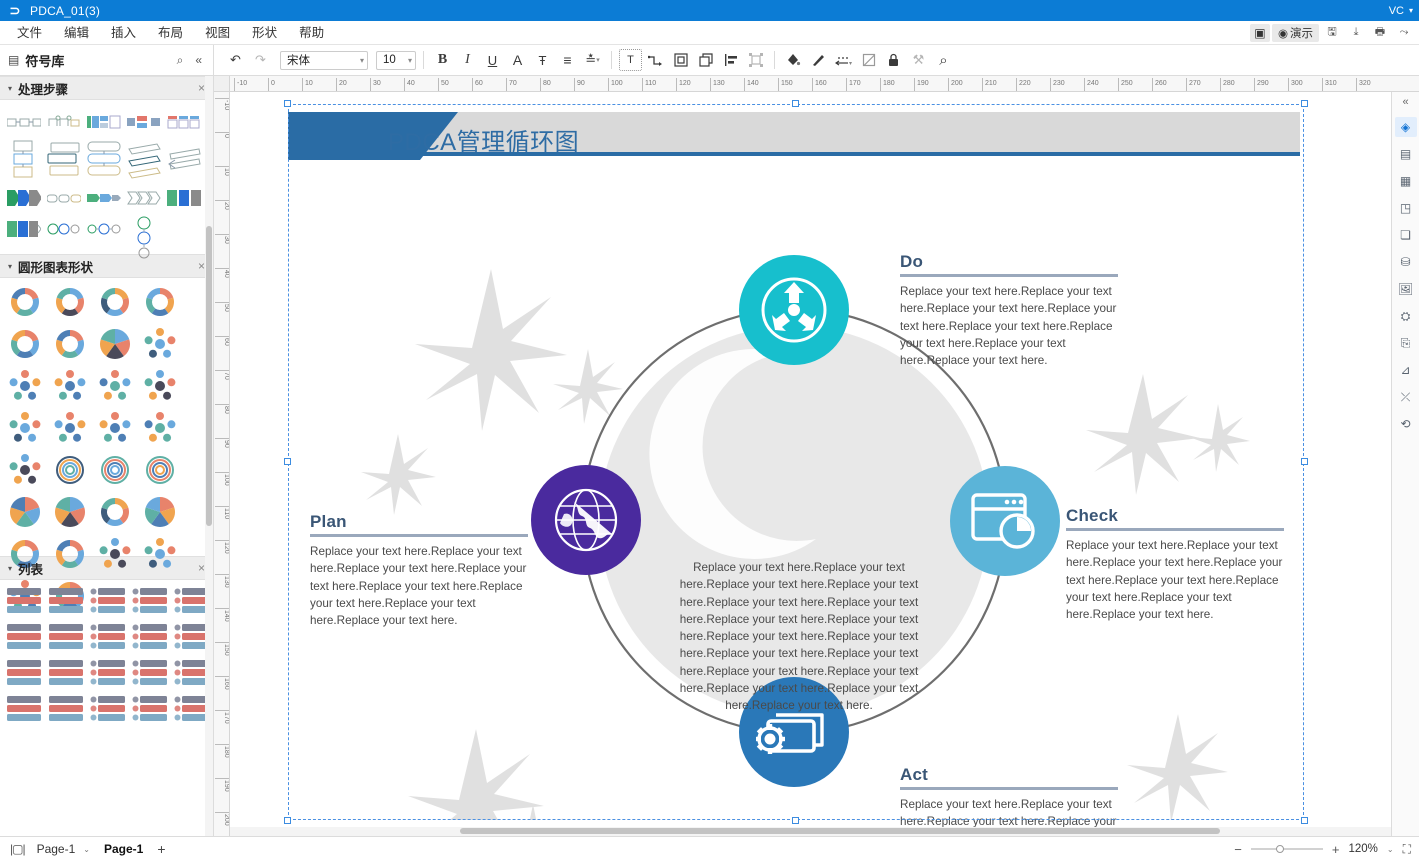 The image size is (1419, 861). Describe the element at coordinates (287, 461) in the screenshot. I see `resize-handle-middle-left` at that location.